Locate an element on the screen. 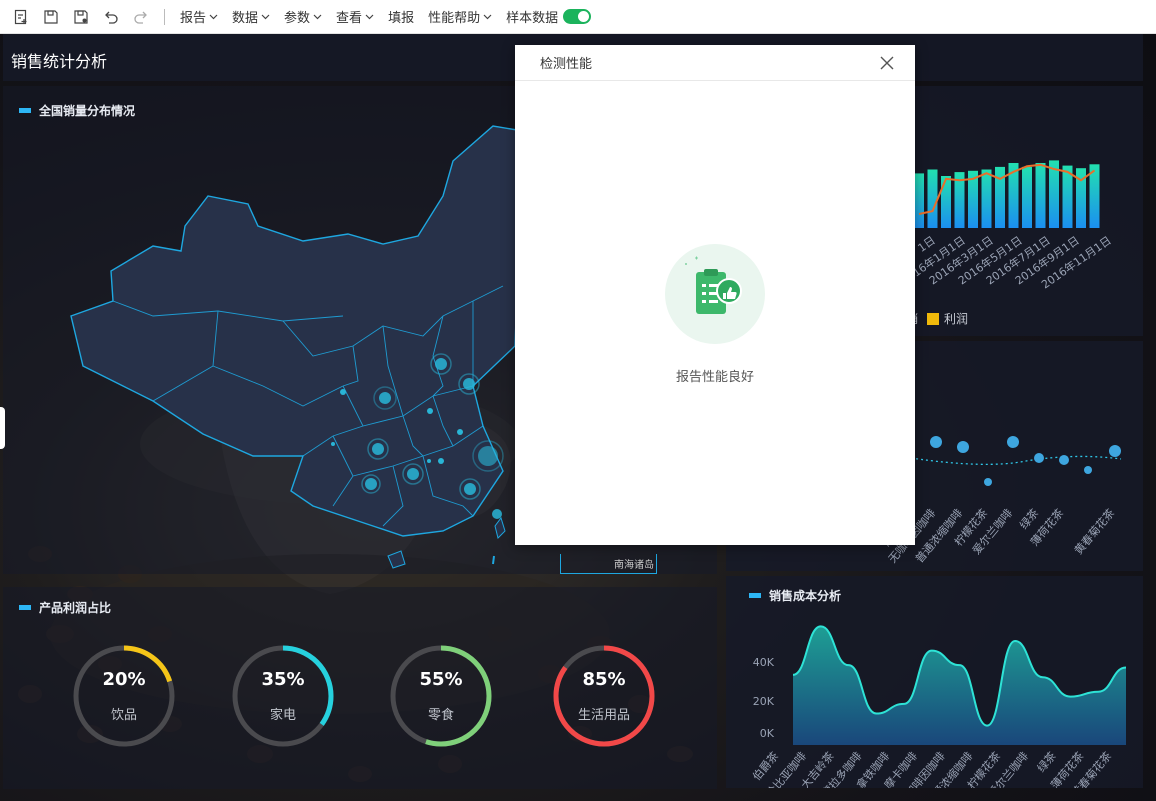 Image resolution: width=1156 pixels, height=801 pixels. dialog-header: 检测性能 is located at coordinates (715, 63).